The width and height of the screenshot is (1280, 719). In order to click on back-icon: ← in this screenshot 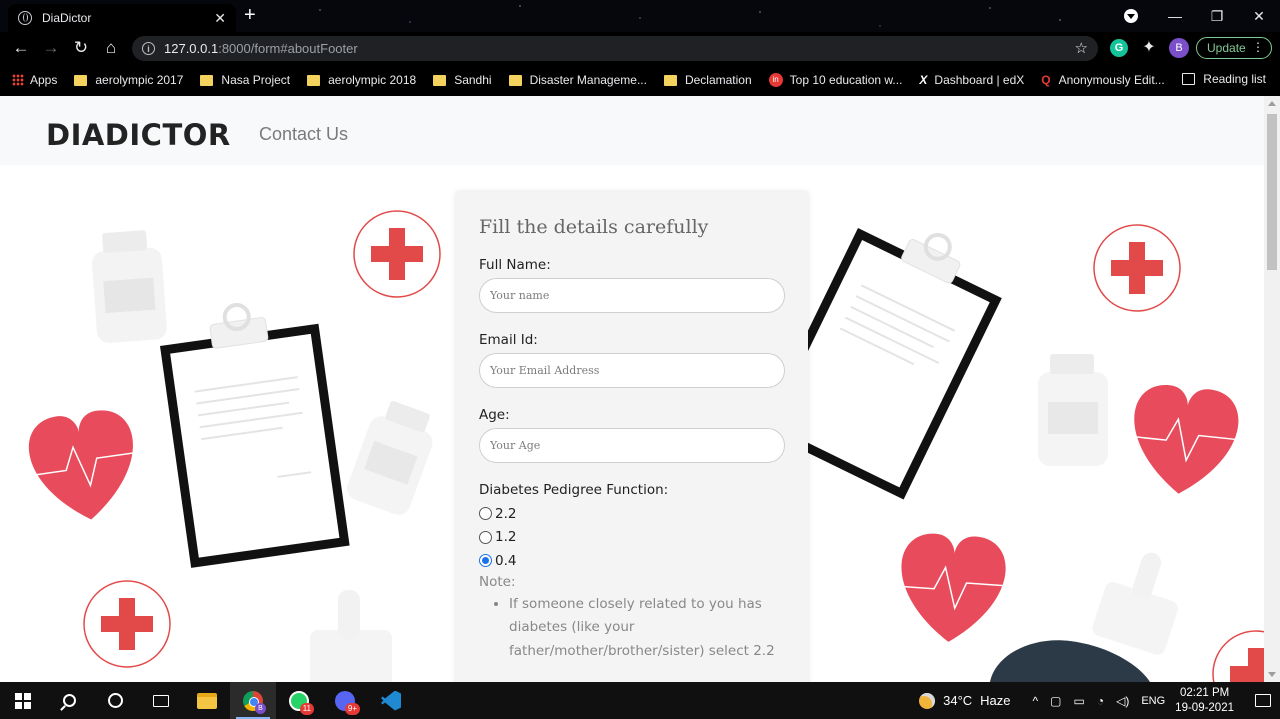, I will do `click(21, 48)`.